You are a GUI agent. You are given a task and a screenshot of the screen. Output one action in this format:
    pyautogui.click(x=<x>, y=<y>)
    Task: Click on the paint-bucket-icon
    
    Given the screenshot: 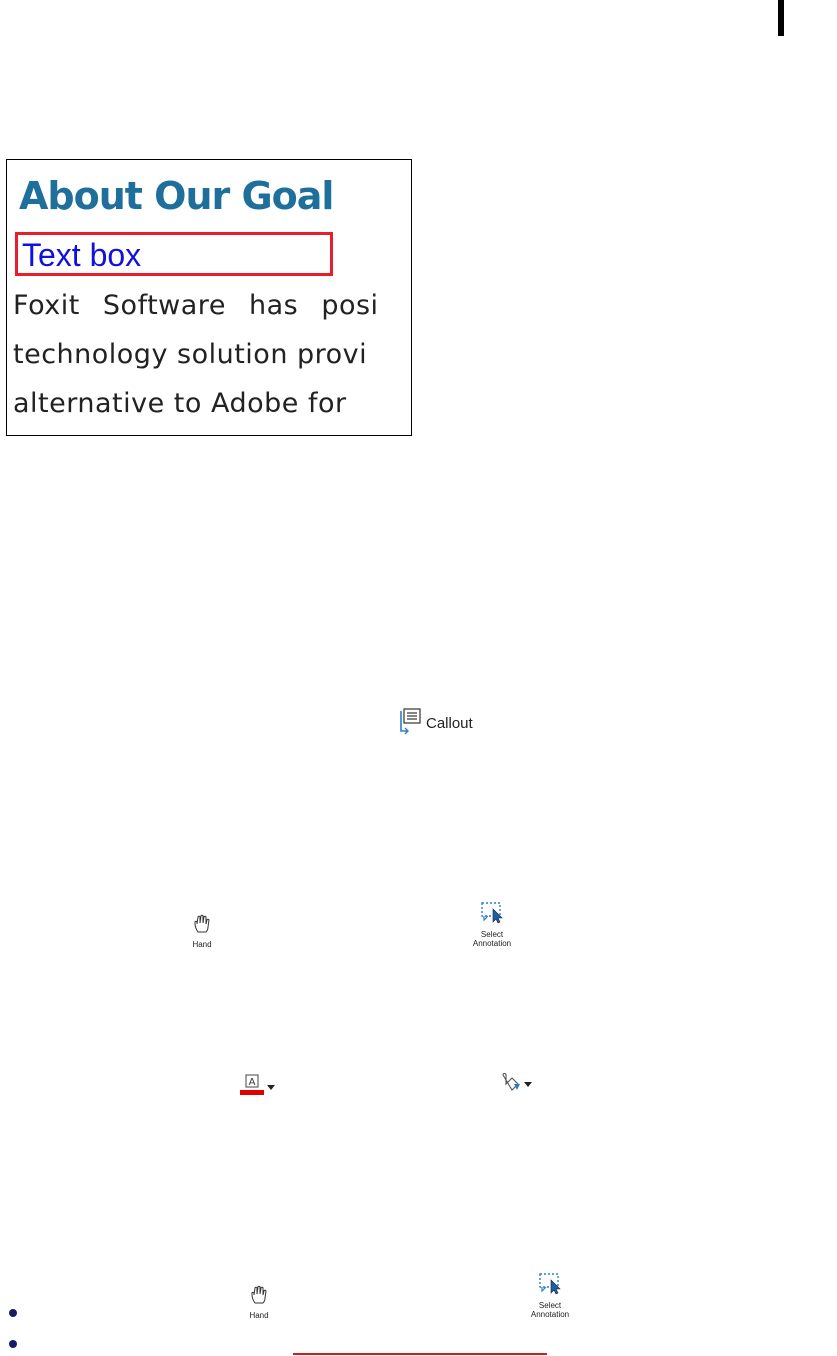 What is the action you would take?
    pyautogui.click(x=511, y=1084)
    